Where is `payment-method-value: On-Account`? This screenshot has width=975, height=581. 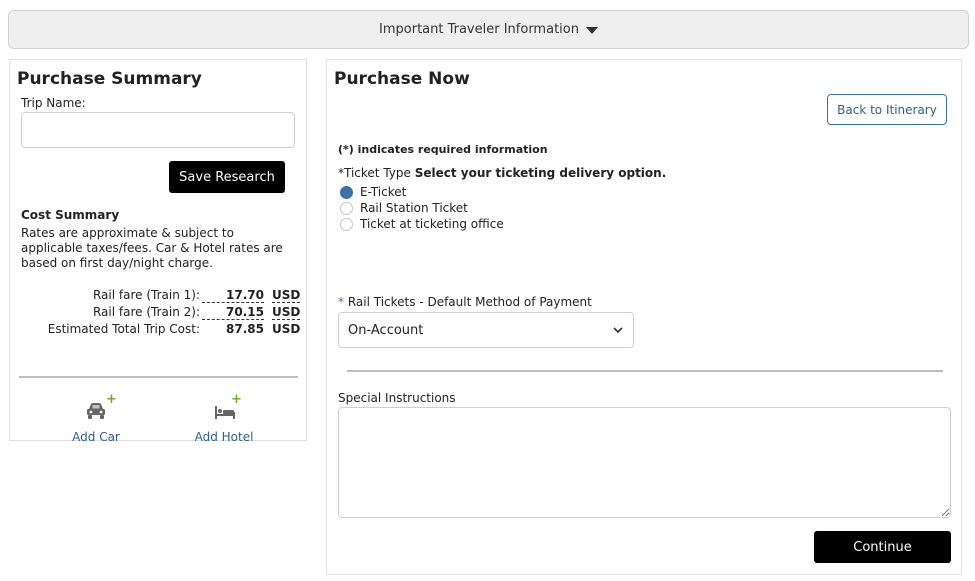
payment-method-value: On-Account is located at coordinates (386, 330).